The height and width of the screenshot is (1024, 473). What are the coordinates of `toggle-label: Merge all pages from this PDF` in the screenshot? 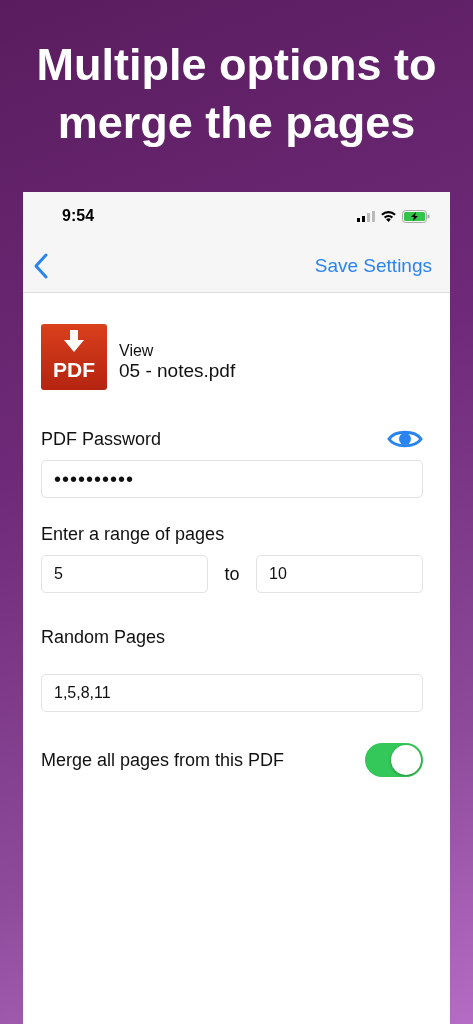 It's located at (163, 760).